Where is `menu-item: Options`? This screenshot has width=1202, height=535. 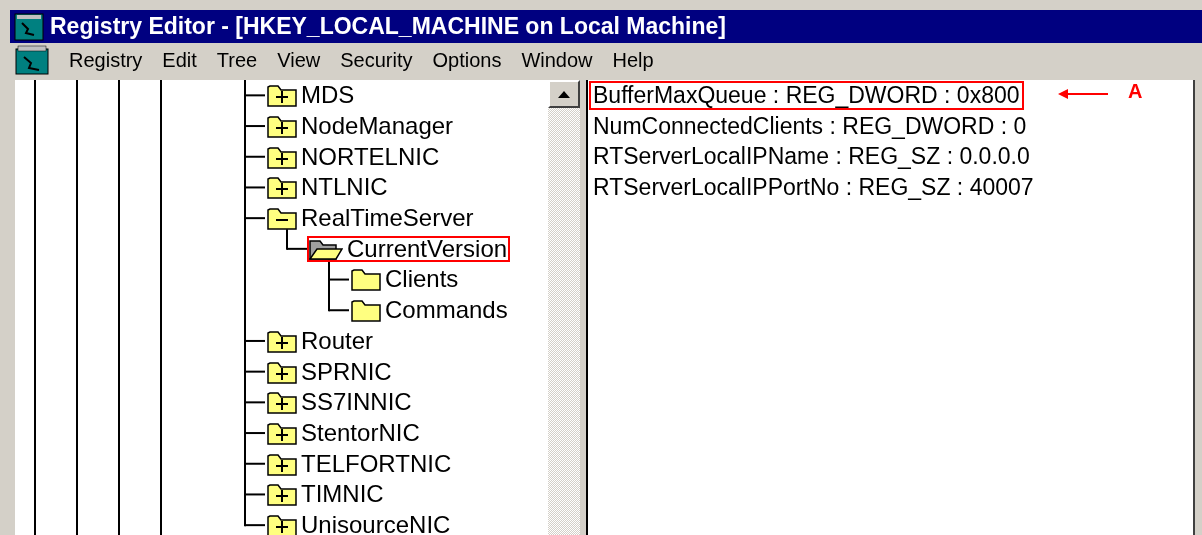
menu-item: Options is located at coordinates (467, 59).